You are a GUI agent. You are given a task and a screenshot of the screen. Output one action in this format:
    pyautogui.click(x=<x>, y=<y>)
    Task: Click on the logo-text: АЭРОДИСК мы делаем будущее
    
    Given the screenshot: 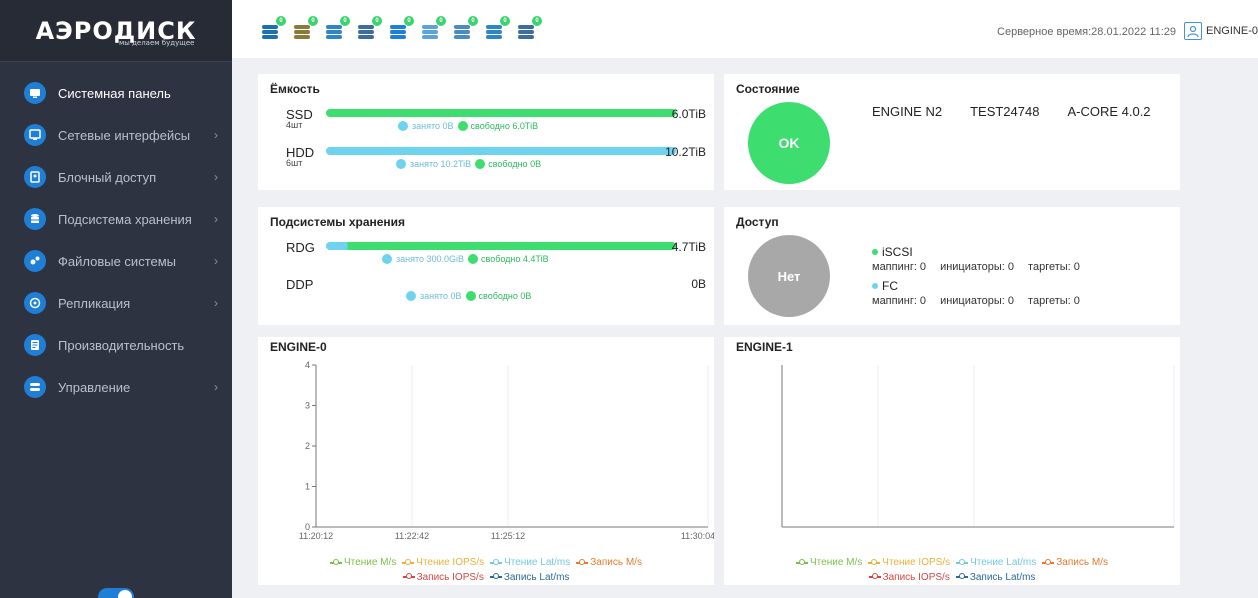 What is the action you would take?
    pyautogui.click(x=116, y=32)
    